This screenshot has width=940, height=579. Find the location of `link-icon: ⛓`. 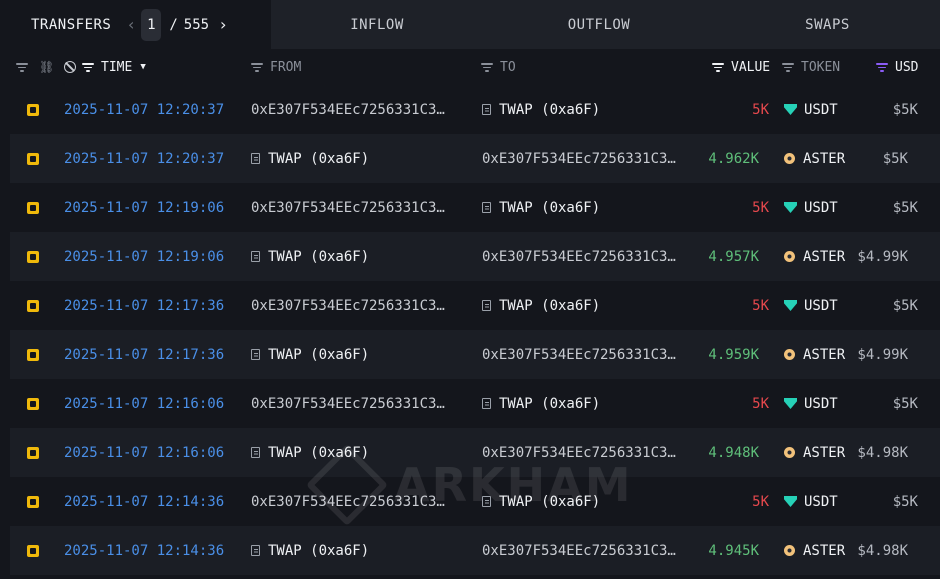

link-icon: ⛓ is located at coordinates (46, 67).